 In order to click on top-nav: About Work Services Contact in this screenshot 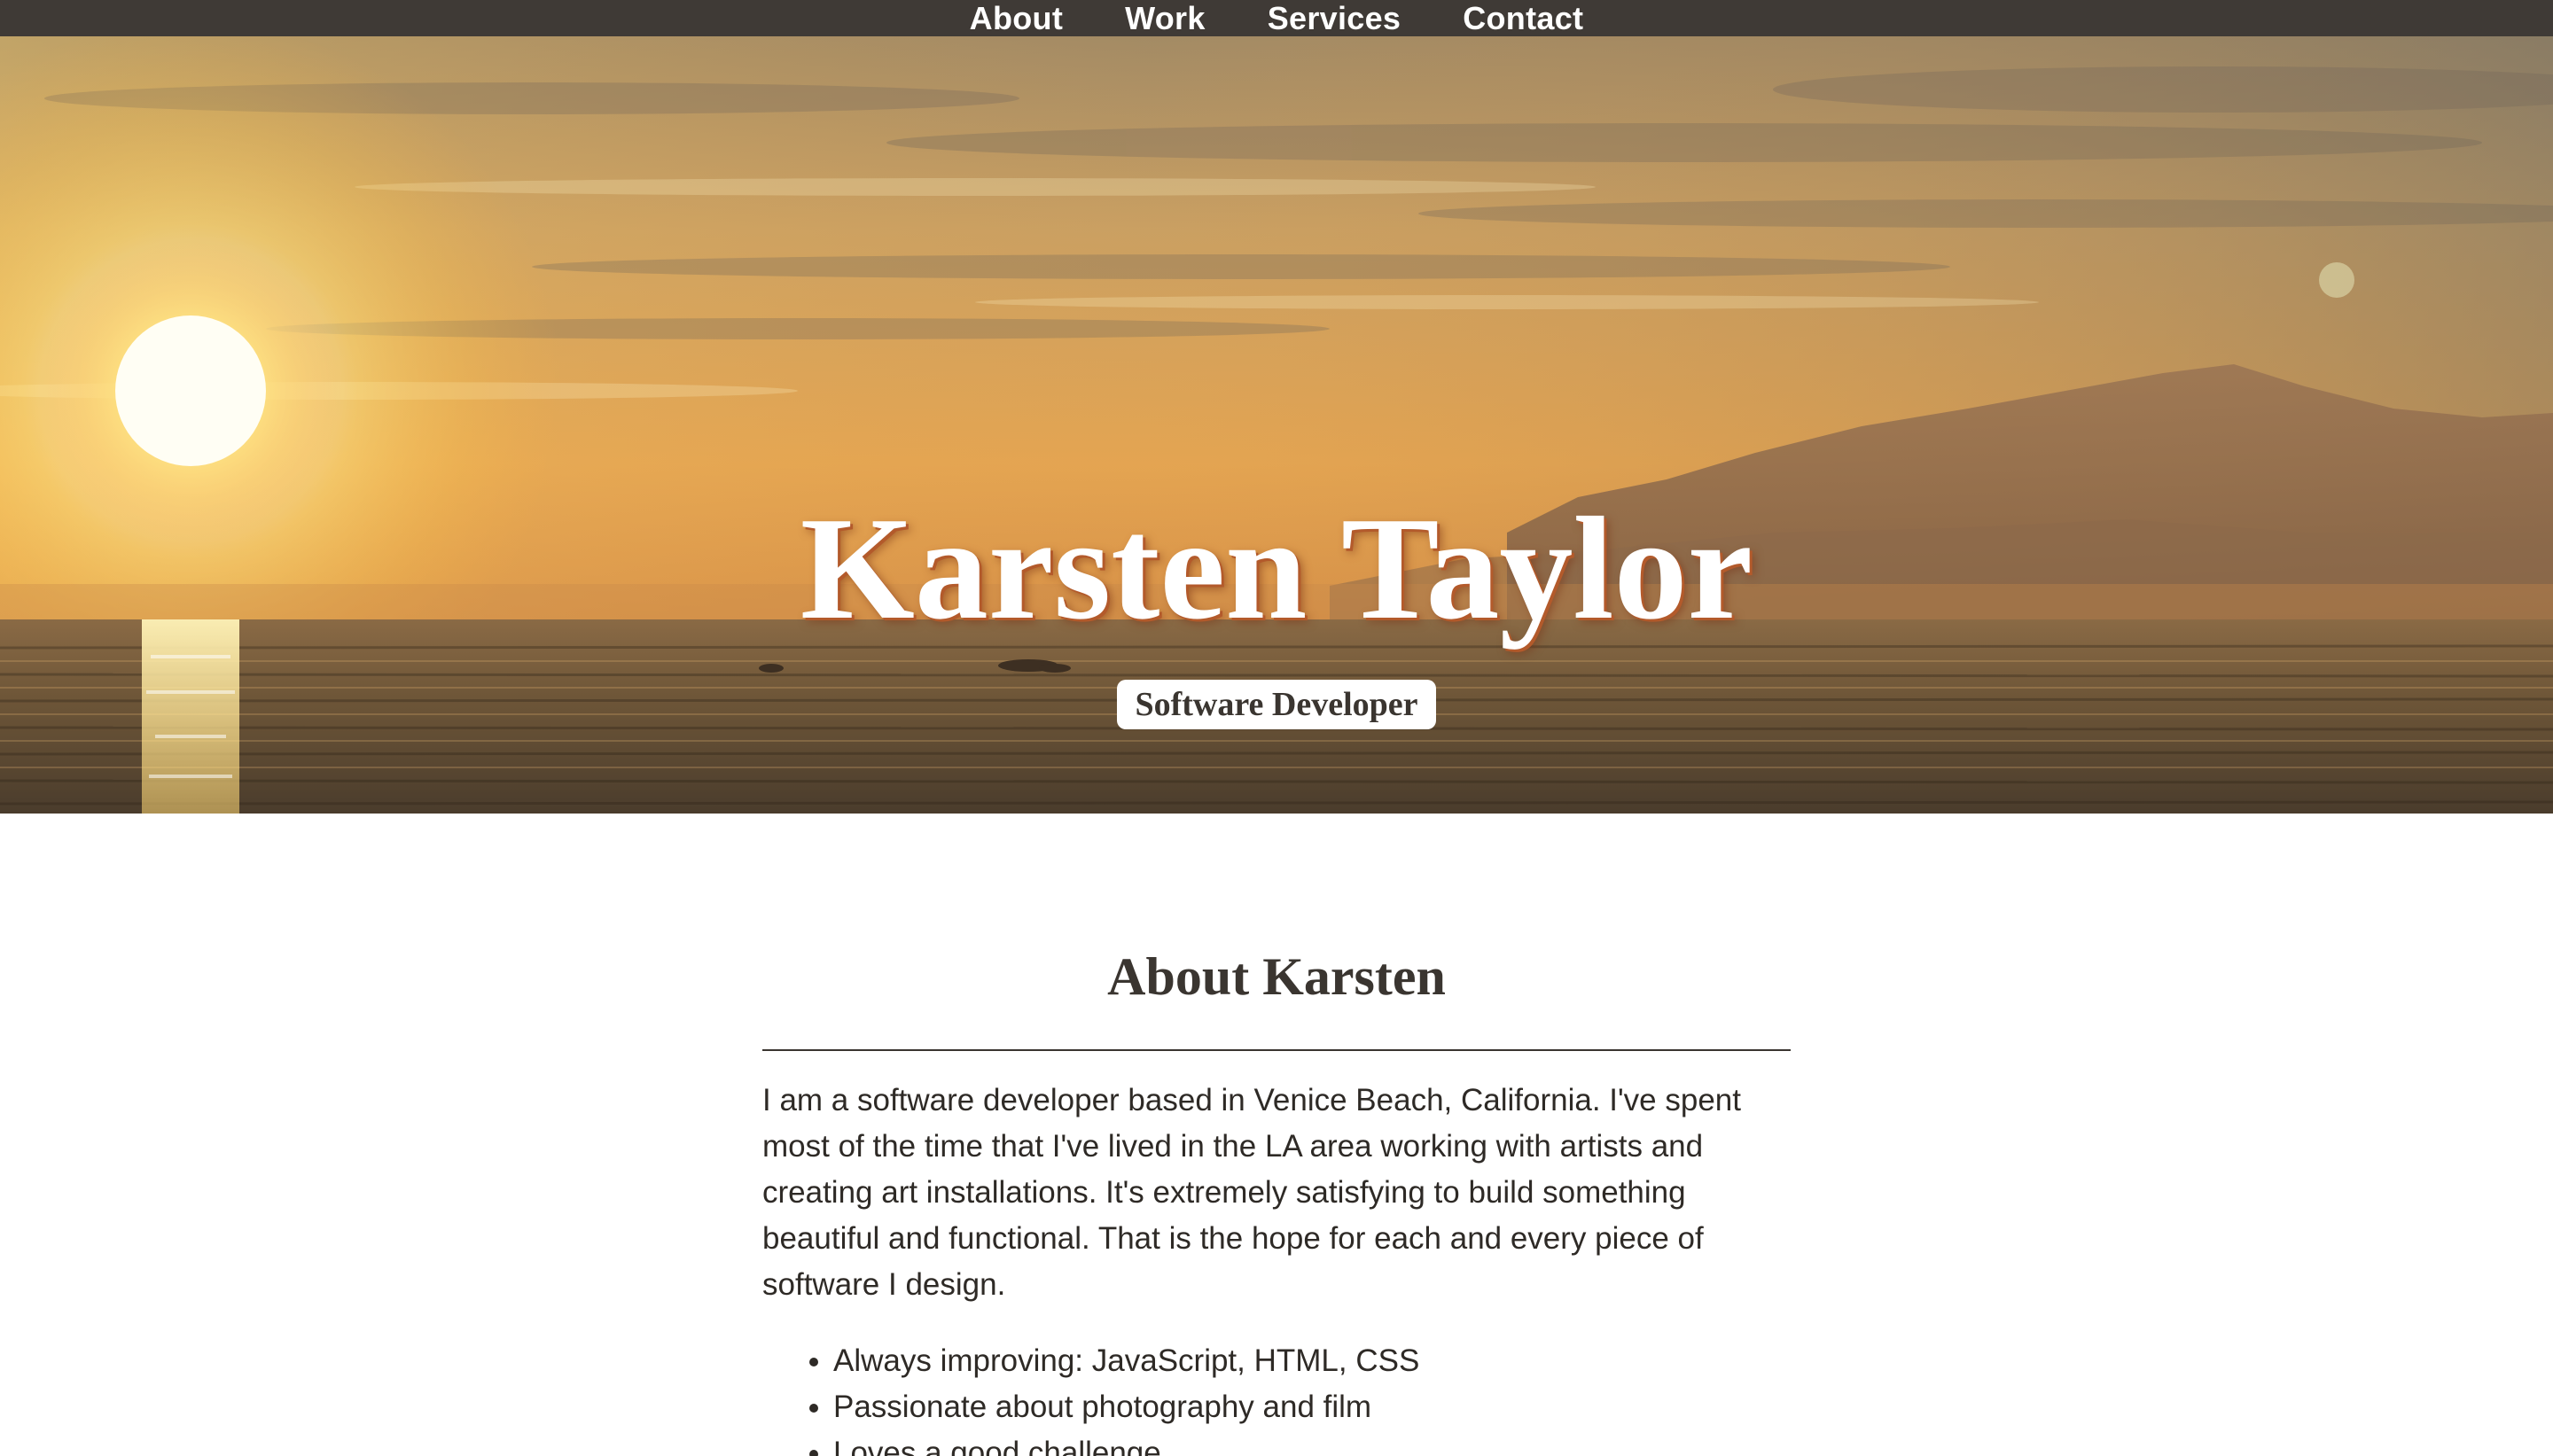, I will do `click(1276, 18)`.